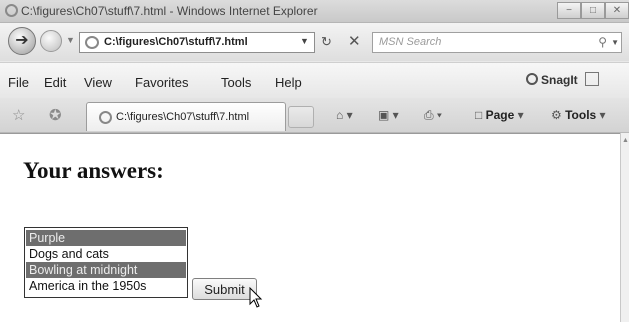 This screenshot has width=629, height=323. I want to click on search-box: MSN Search ⚲ ▼, so click(497, 42).